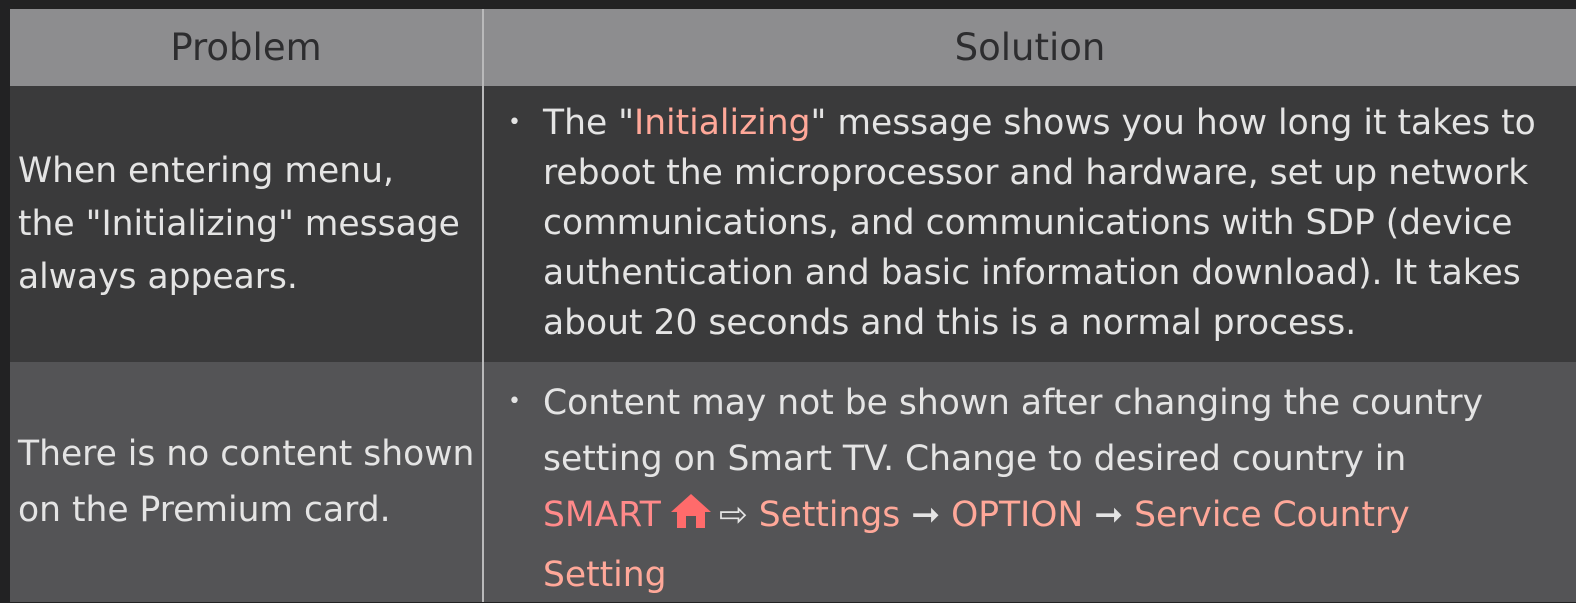  Describe the element at coordinates (722, 123) in the screenshot. I see `initializing-highlight: Initializing` at that location.